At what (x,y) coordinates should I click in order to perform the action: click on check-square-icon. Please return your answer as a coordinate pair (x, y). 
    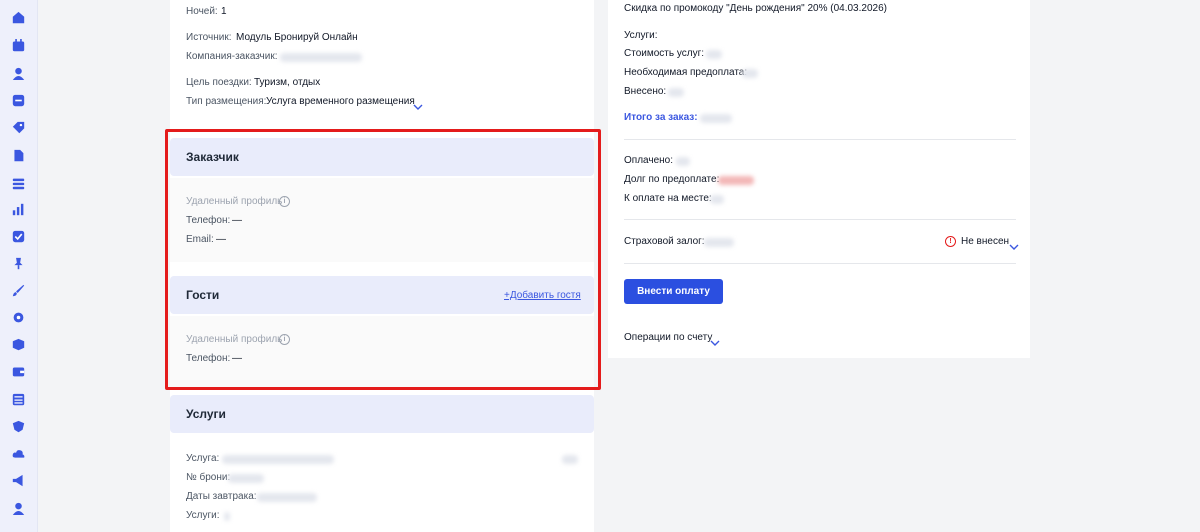
    Looking at the image, I should click on (18, 236).